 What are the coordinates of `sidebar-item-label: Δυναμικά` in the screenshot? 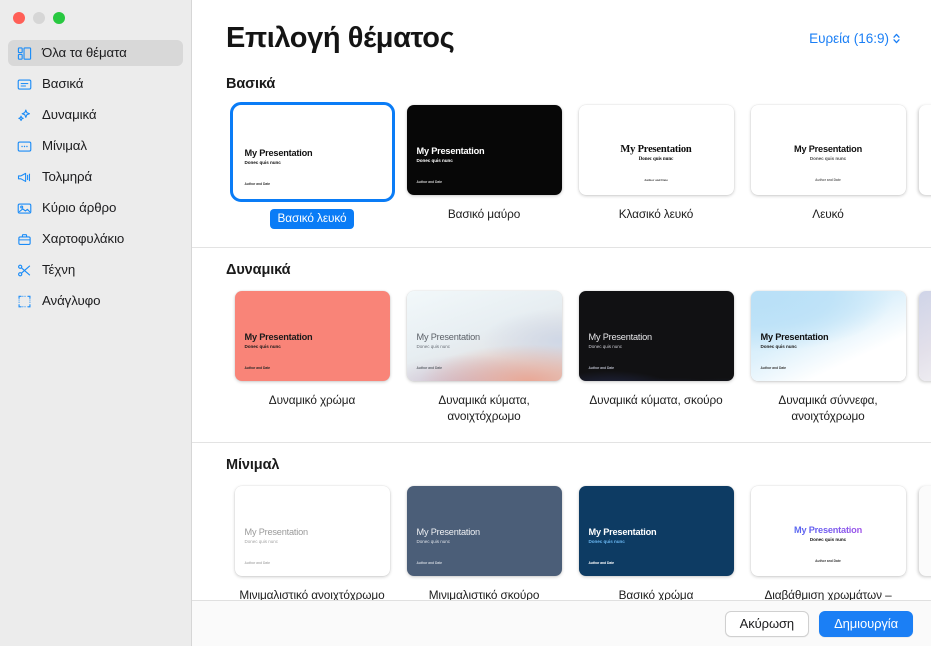 It's located at (69, 115).